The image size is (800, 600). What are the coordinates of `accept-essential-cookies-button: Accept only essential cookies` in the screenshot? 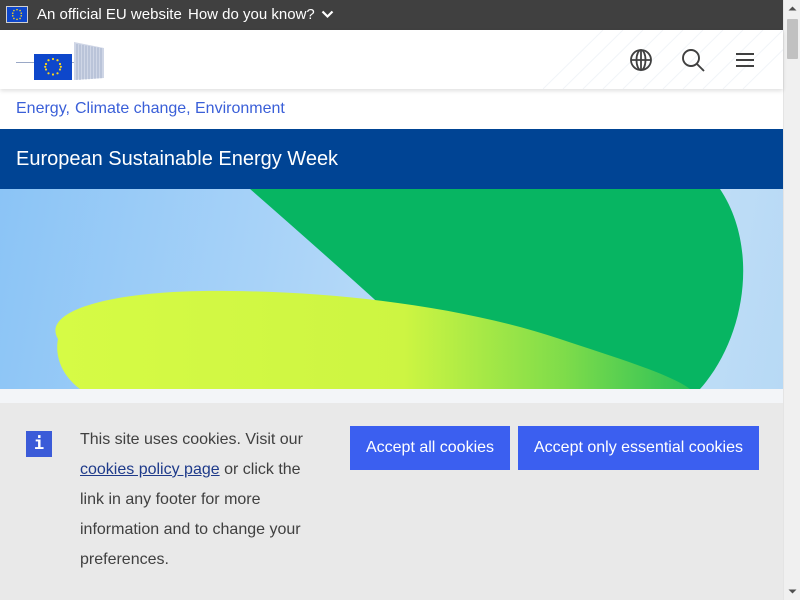 It's located at (638, 448).